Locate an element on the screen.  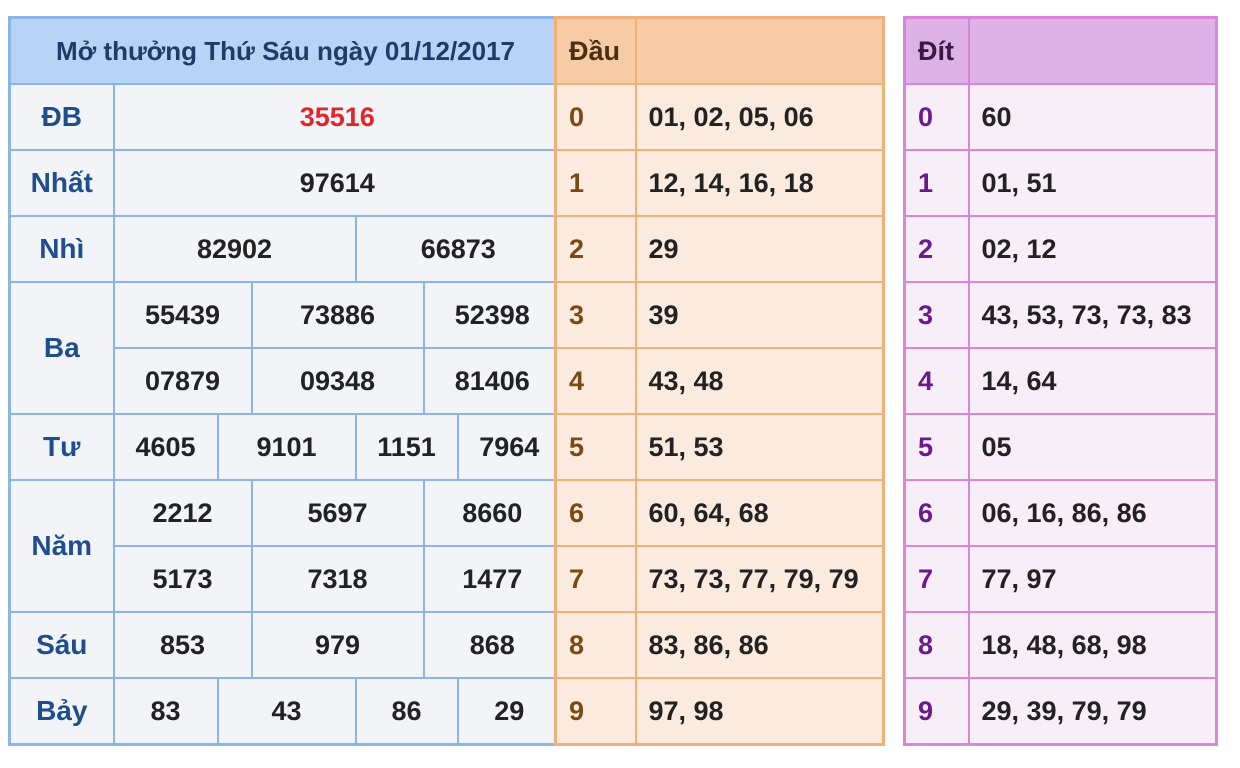
dau-row: 7 73, 73, 77, 79, 79 is located at coordinates (719, 579).